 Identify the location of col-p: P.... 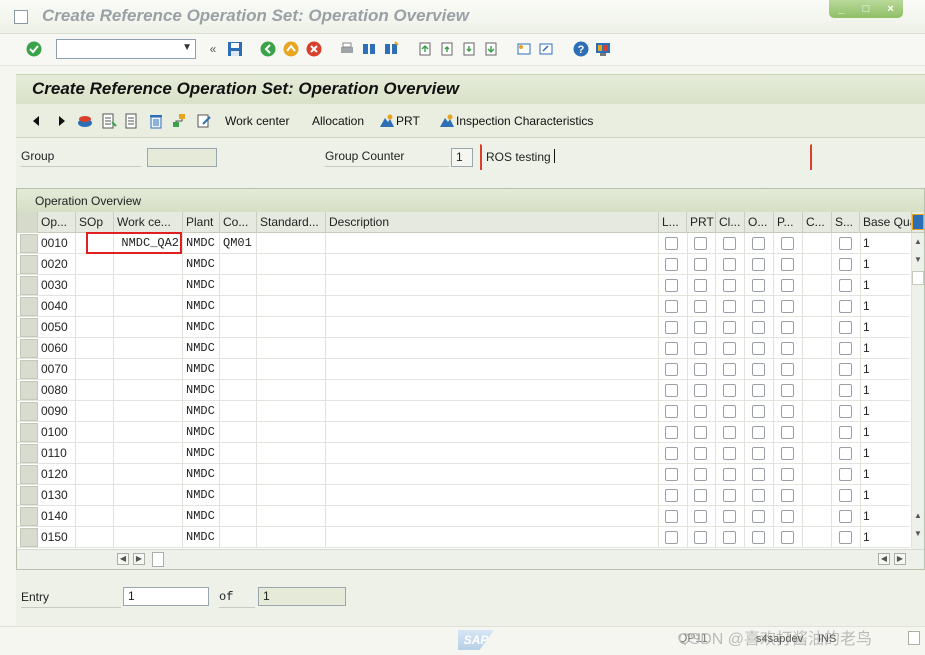
(788, 222).